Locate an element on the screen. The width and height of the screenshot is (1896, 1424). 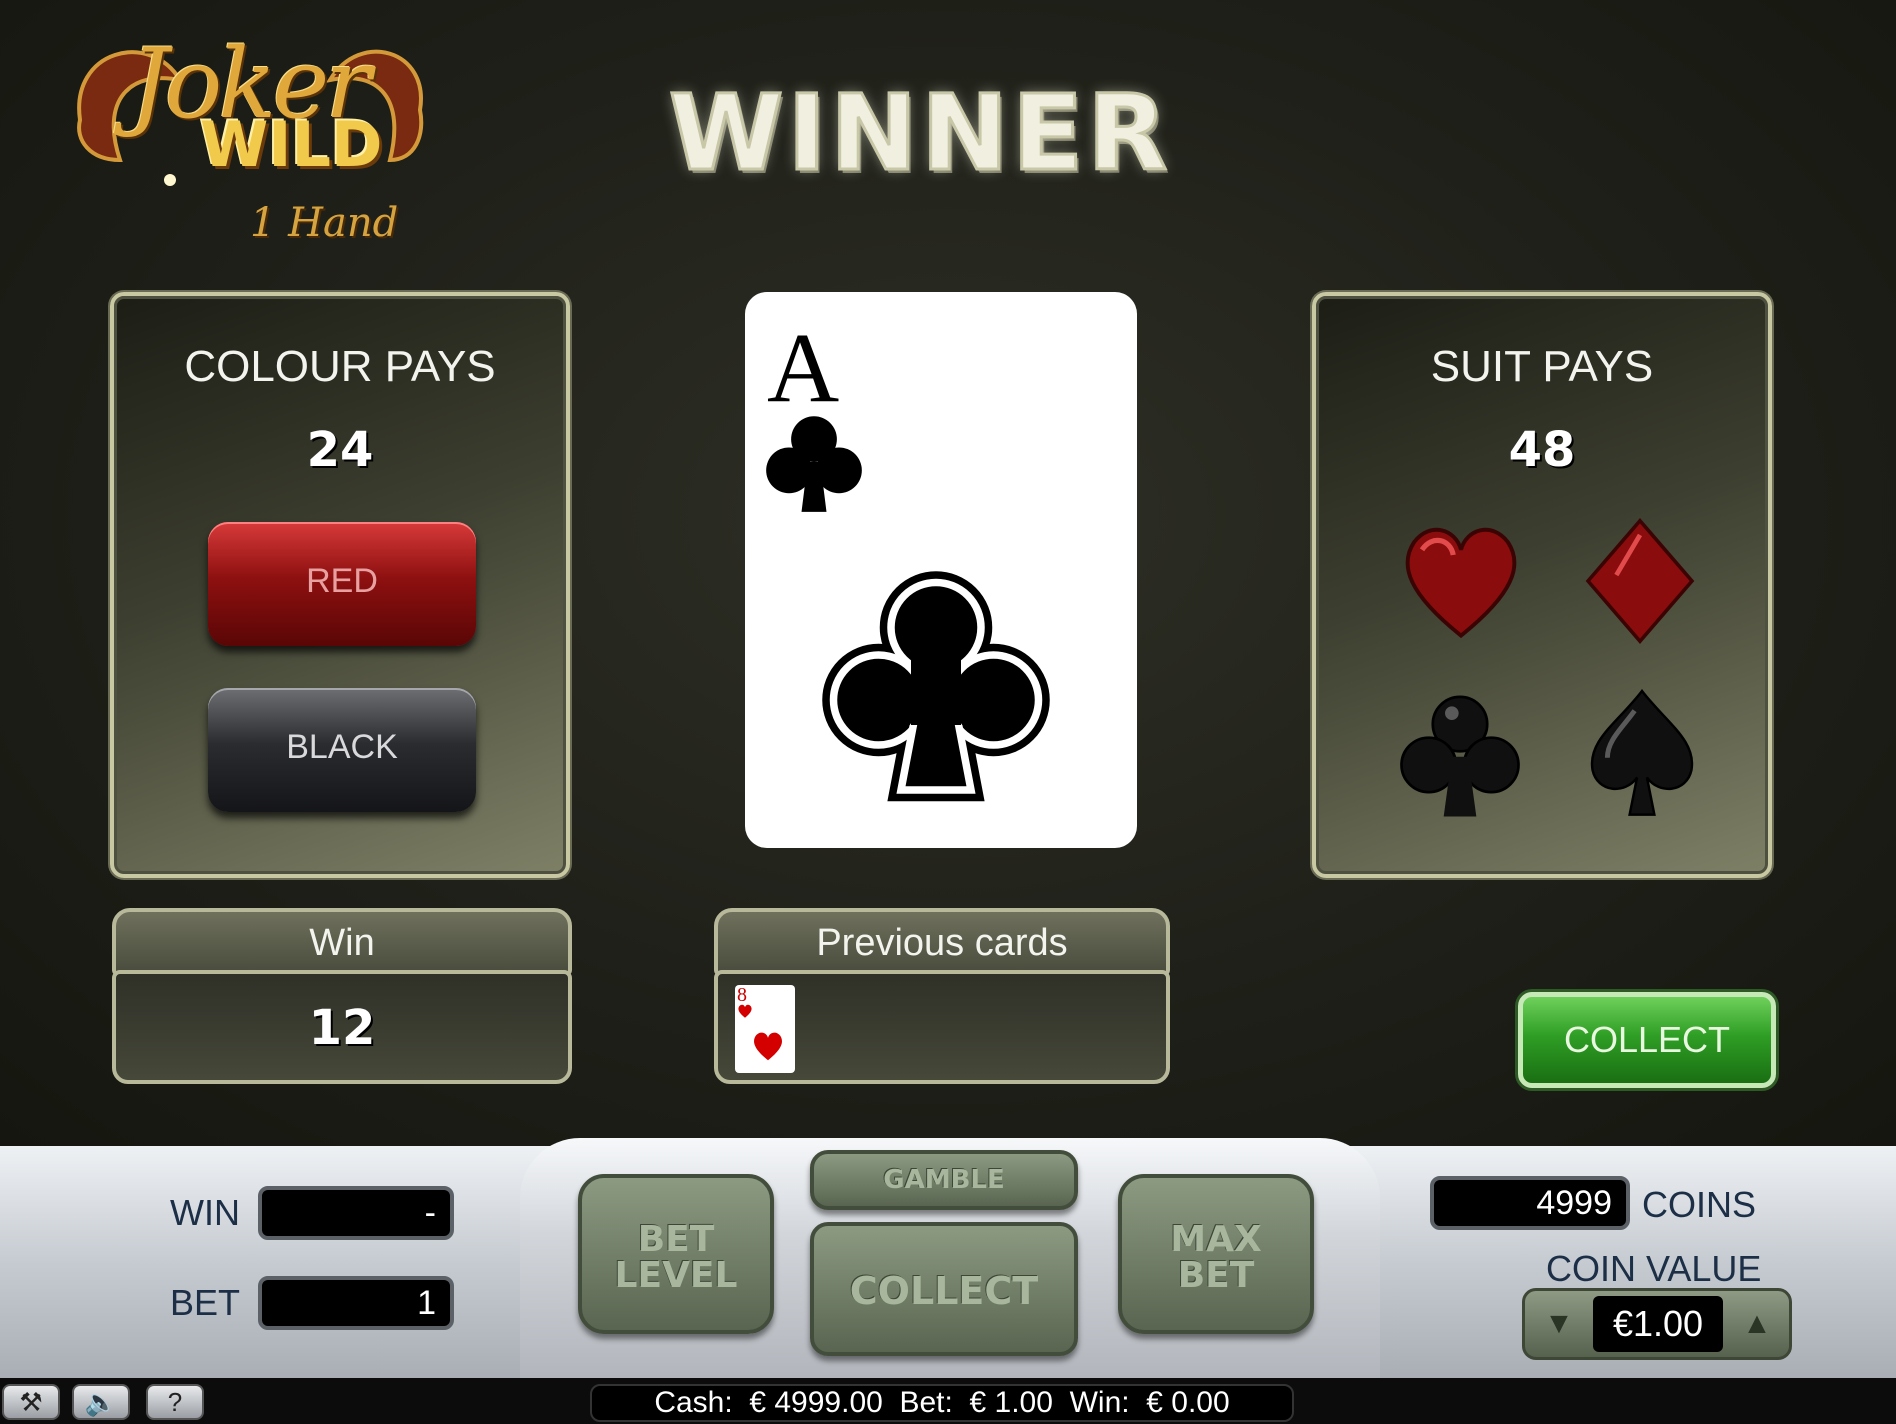
win-box-value: 12 is located at coordinates (342, 1028).